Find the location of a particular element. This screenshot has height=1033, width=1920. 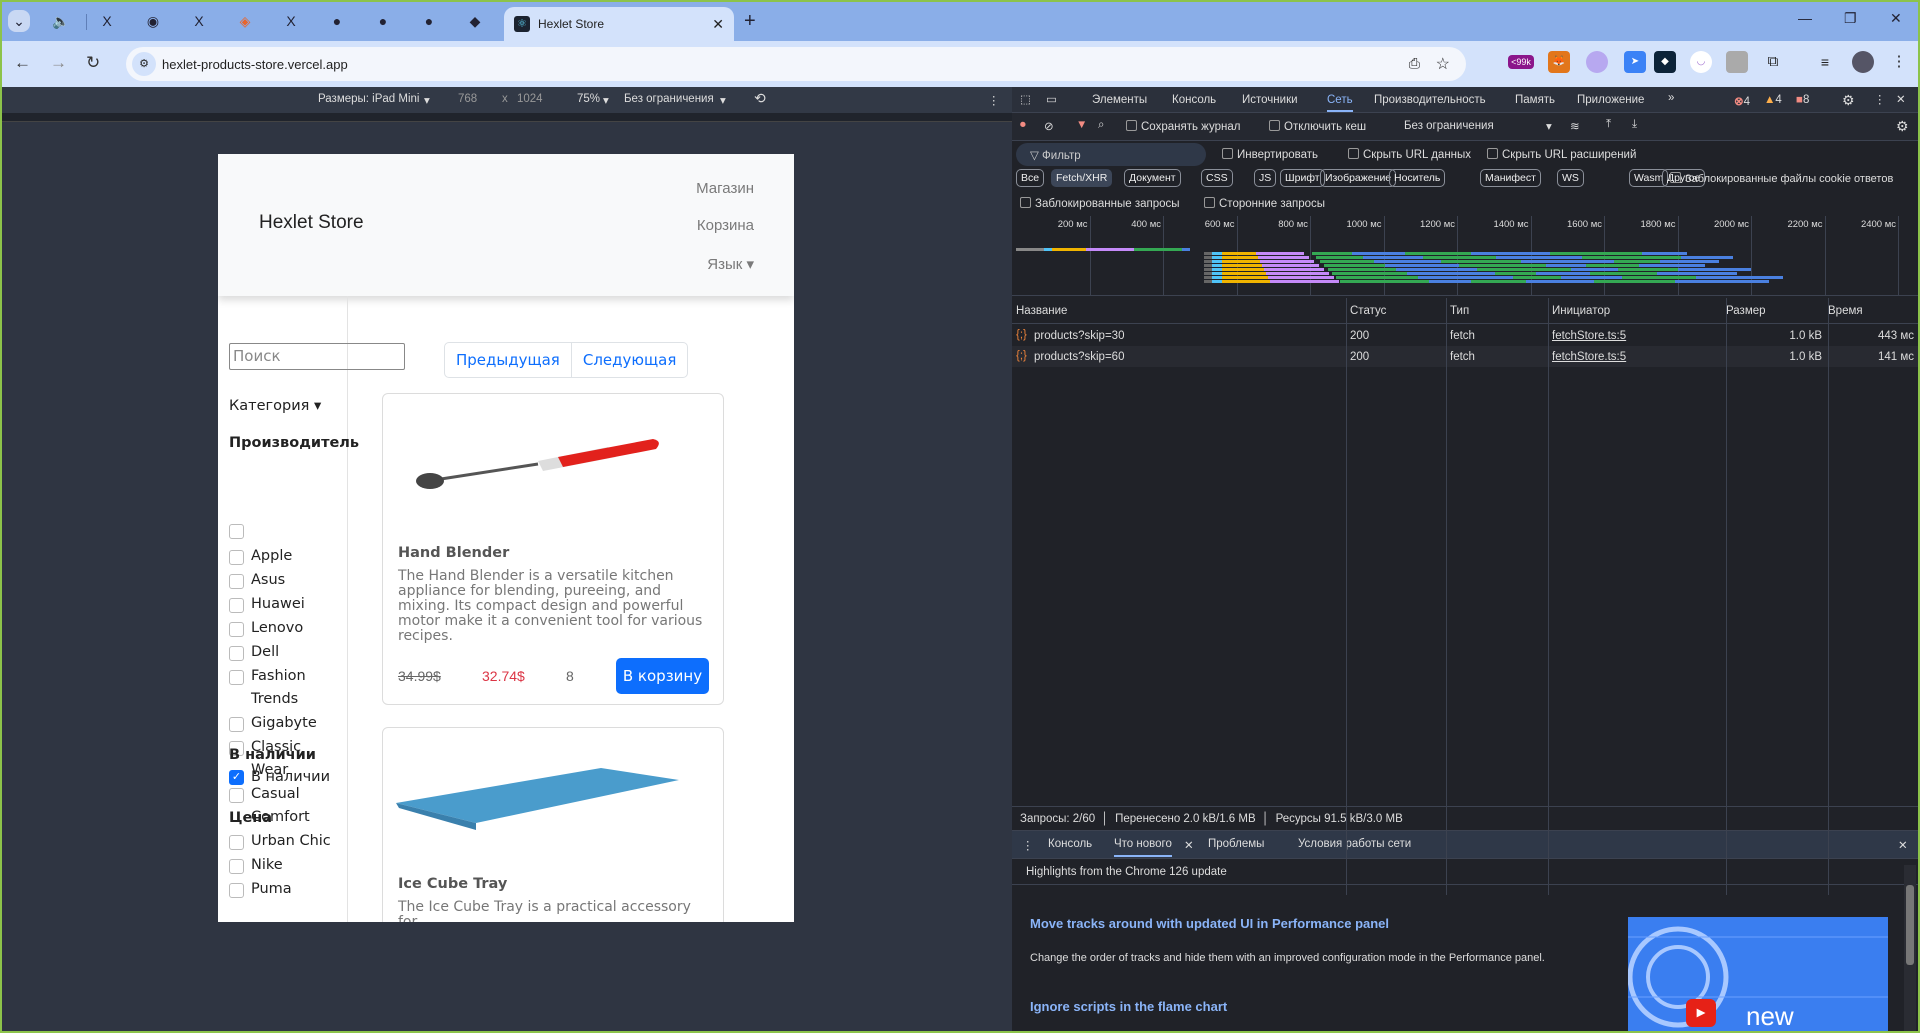

hide-data-urls-checkbox: Скрыть URL данных is located at coordinates (1409, 154).